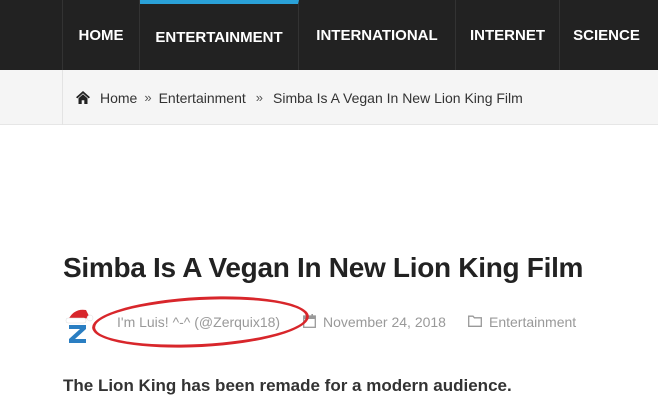 The image size is (658, 408). Describe the element at coordinates (79, 325) in the screenshot. I see `author-avatar` at that location.